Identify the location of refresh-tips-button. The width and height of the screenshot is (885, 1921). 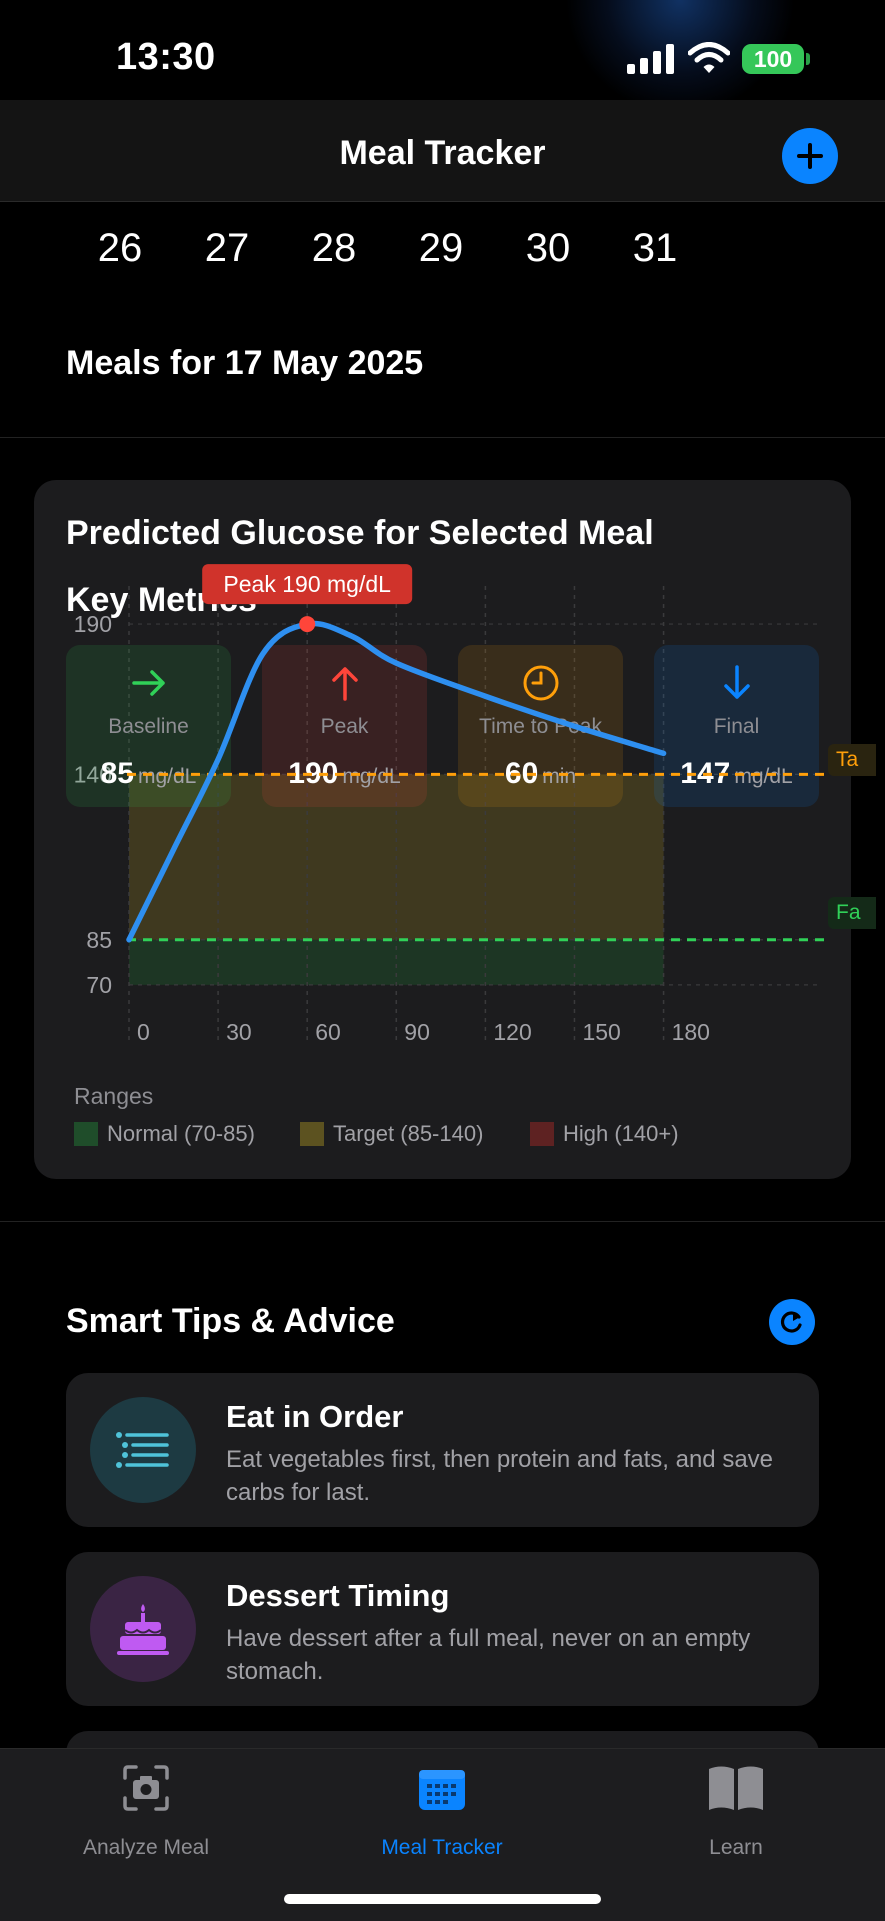
(792, 1322).